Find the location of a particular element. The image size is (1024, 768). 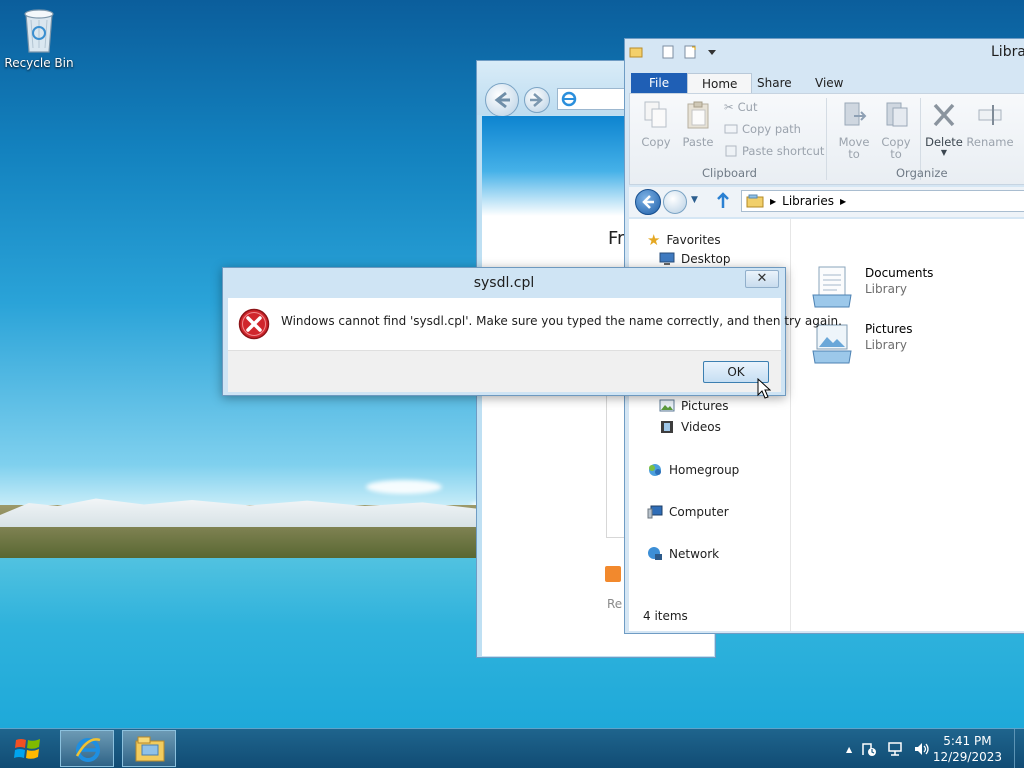

network-icon is located at coordinates (655, 553).